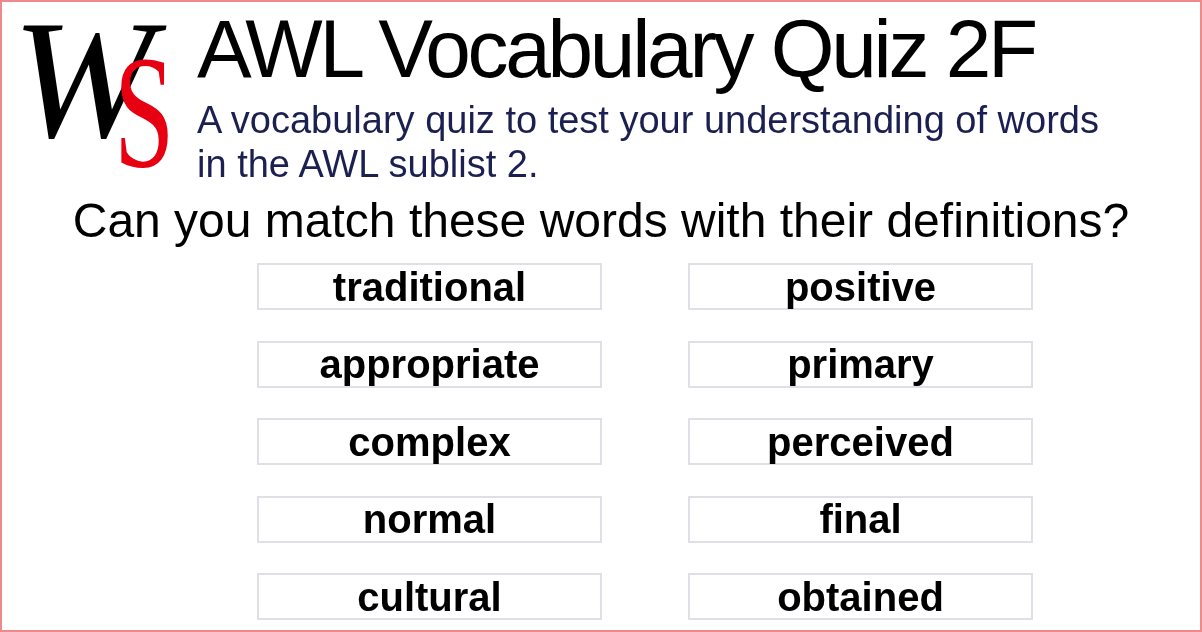  I want to click on word-tile: normal, so click(429, 519).